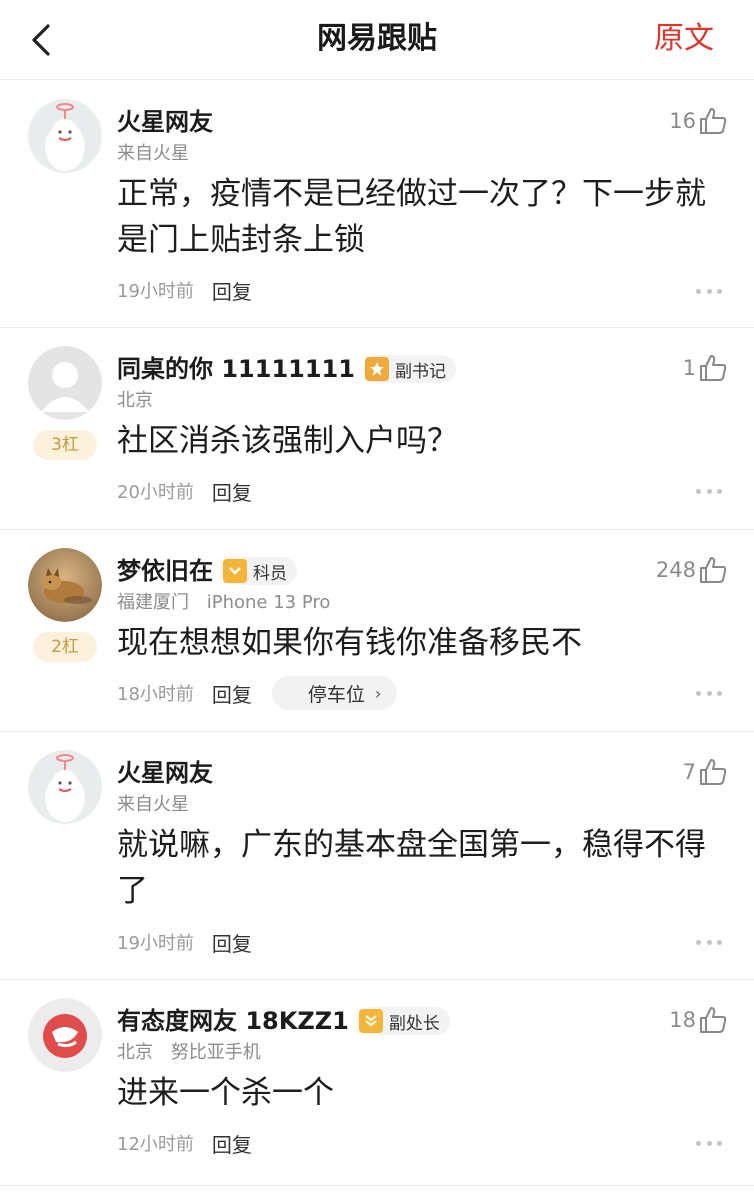 The width and height of the screenshot is (754, 1200). I want to click on user-meta: 北京 努比亚手机, so click(189, 1051).